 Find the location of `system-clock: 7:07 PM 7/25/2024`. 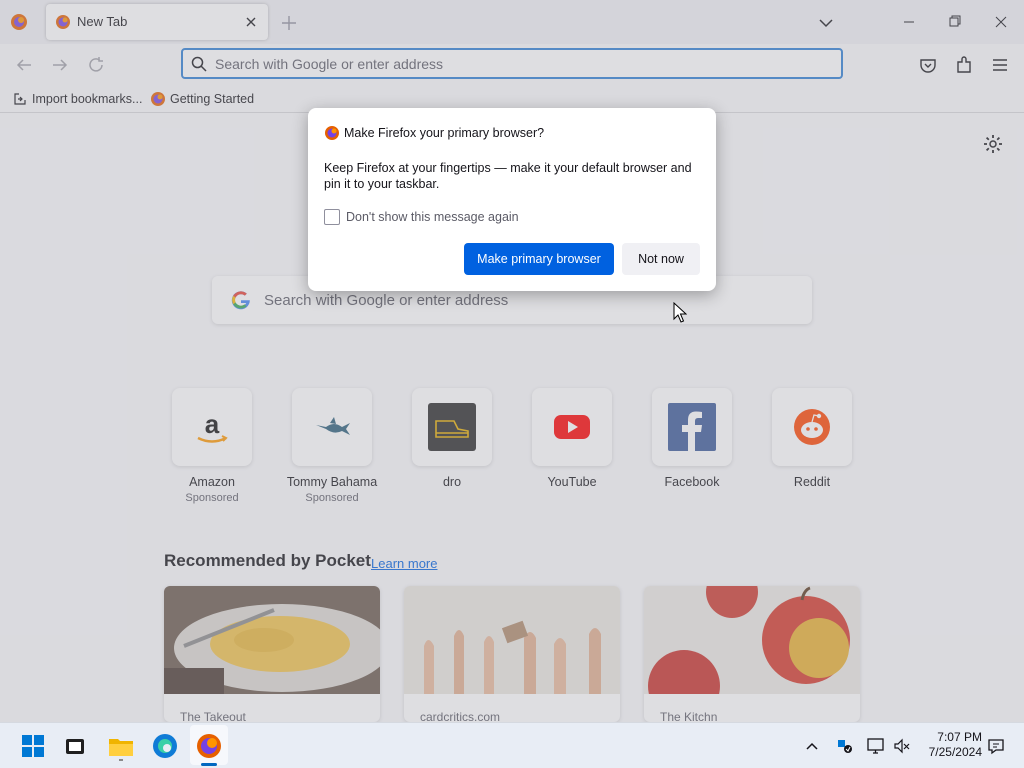

system-clock: 7:07 PM 7/25/2024 is located at coordinates (950, 745).